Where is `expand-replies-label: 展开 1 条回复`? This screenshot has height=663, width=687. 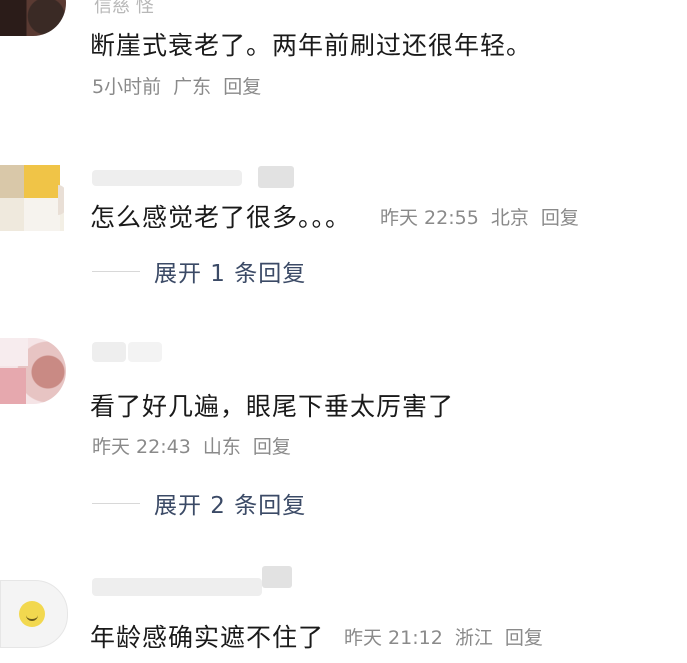 expand-replies-label: 展开 1 条回复 is located at coordinates (230, 274).